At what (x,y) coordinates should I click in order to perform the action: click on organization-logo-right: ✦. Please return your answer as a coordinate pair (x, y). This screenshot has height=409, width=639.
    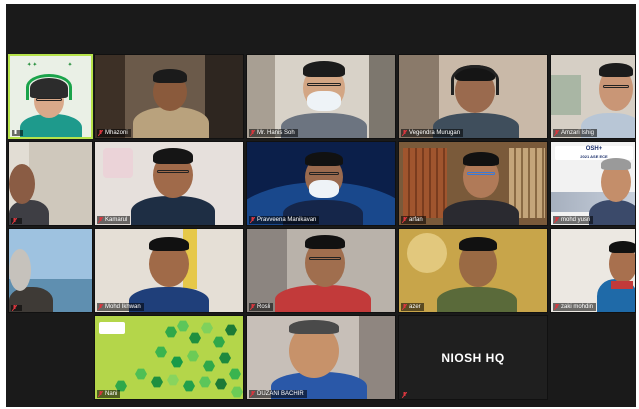
    Looking at the image, I should click on (70, 65).